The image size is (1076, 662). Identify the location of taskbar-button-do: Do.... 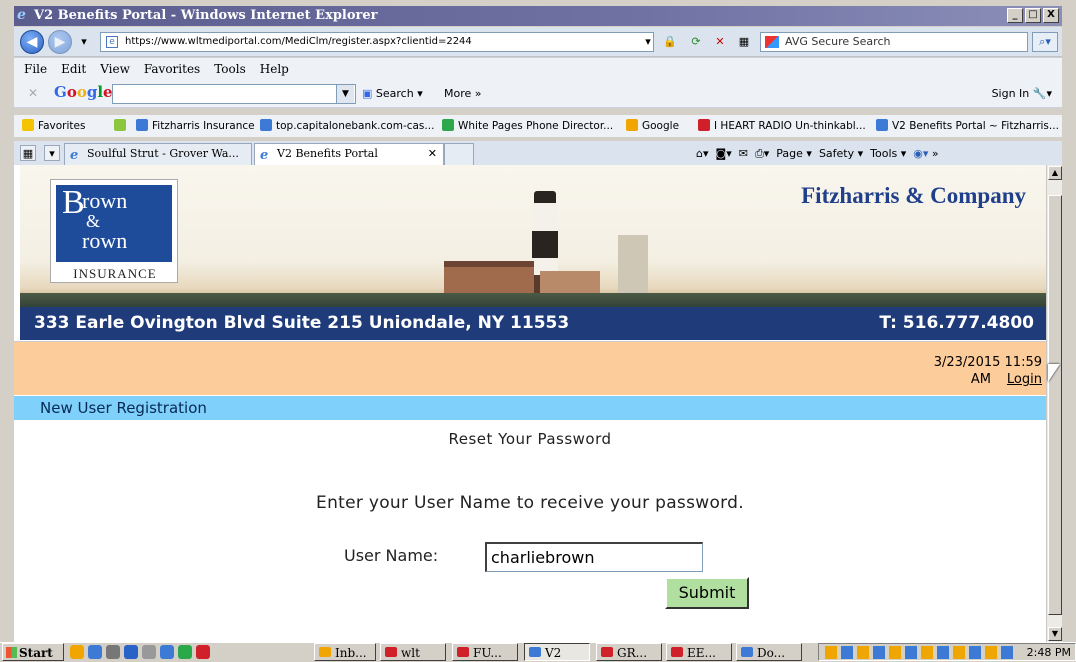
(769, 652).